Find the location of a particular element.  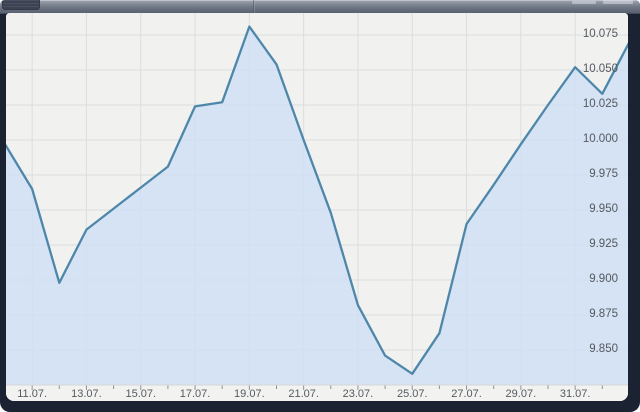

y-axis-label: 9.850 is located at coordinates (603, 349).